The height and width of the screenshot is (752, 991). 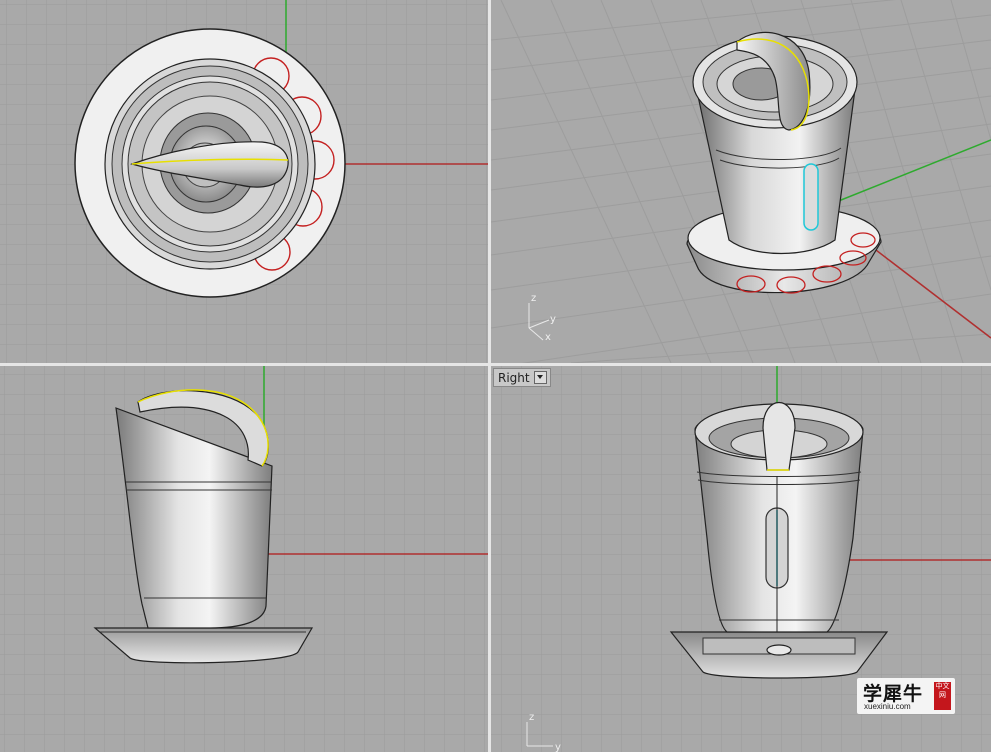 What do you see at coordinates (779, 436) in the screenshot?
I see `handle-right` at bounding box center [779, 436].